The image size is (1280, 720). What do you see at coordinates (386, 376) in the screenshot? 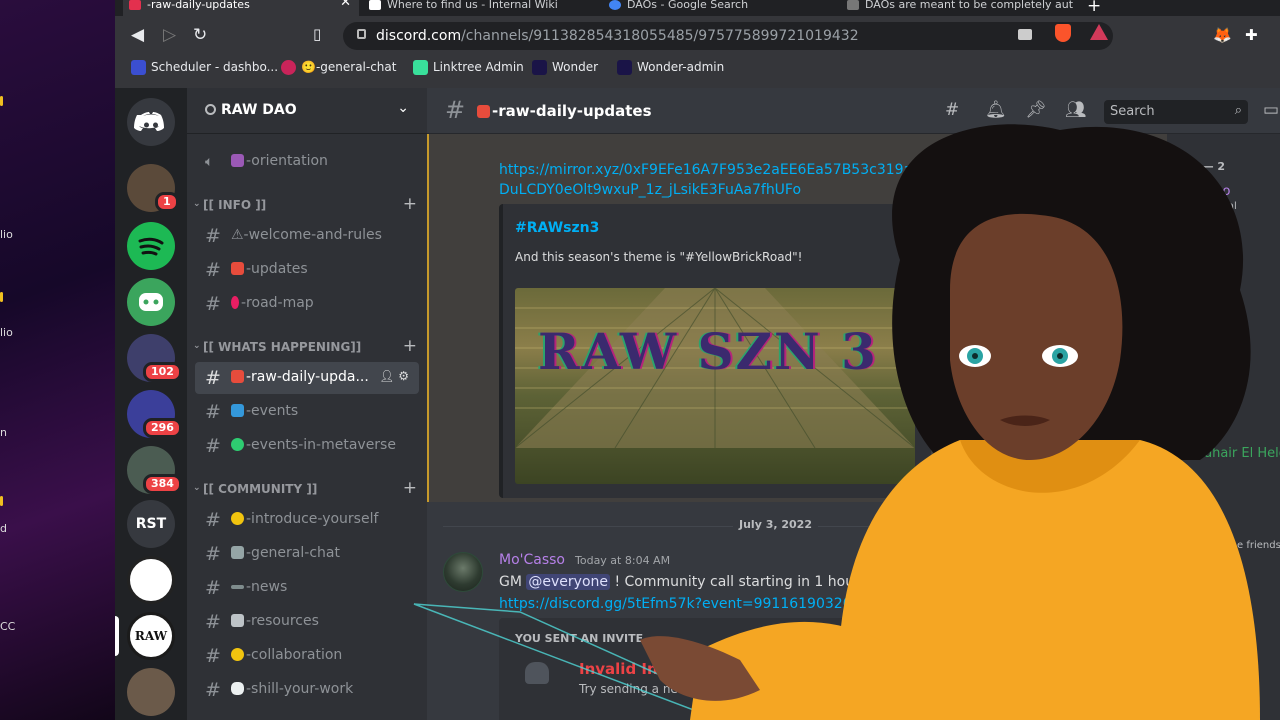
I see `invite-icon: 👤︎` at bounding box center [386, 376].